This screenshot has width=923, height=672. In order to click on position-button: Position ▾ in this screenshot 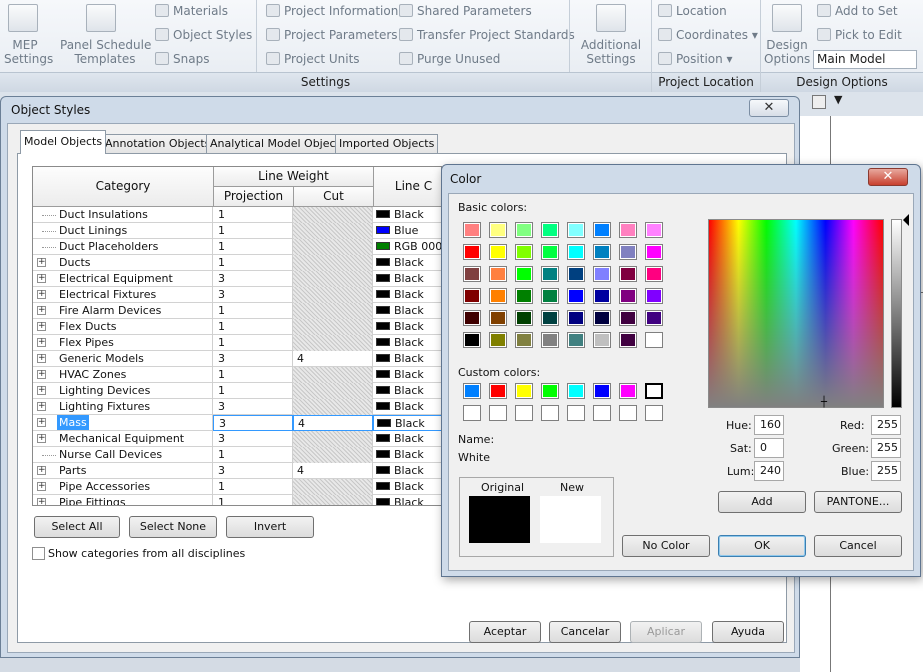, I will do `click(695, 59)`.